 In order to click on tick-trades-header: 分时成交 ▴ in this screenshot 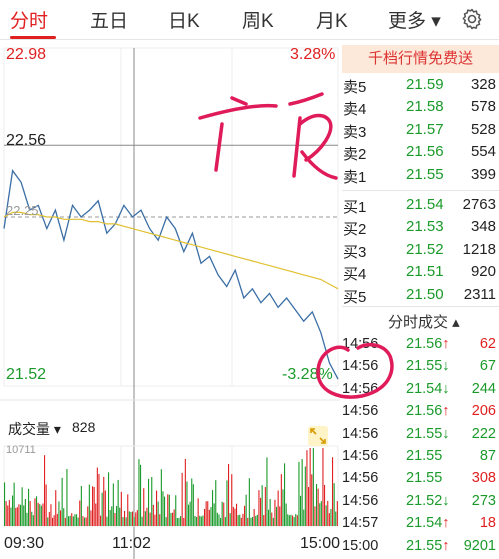, I will do `click(420, 320)`.